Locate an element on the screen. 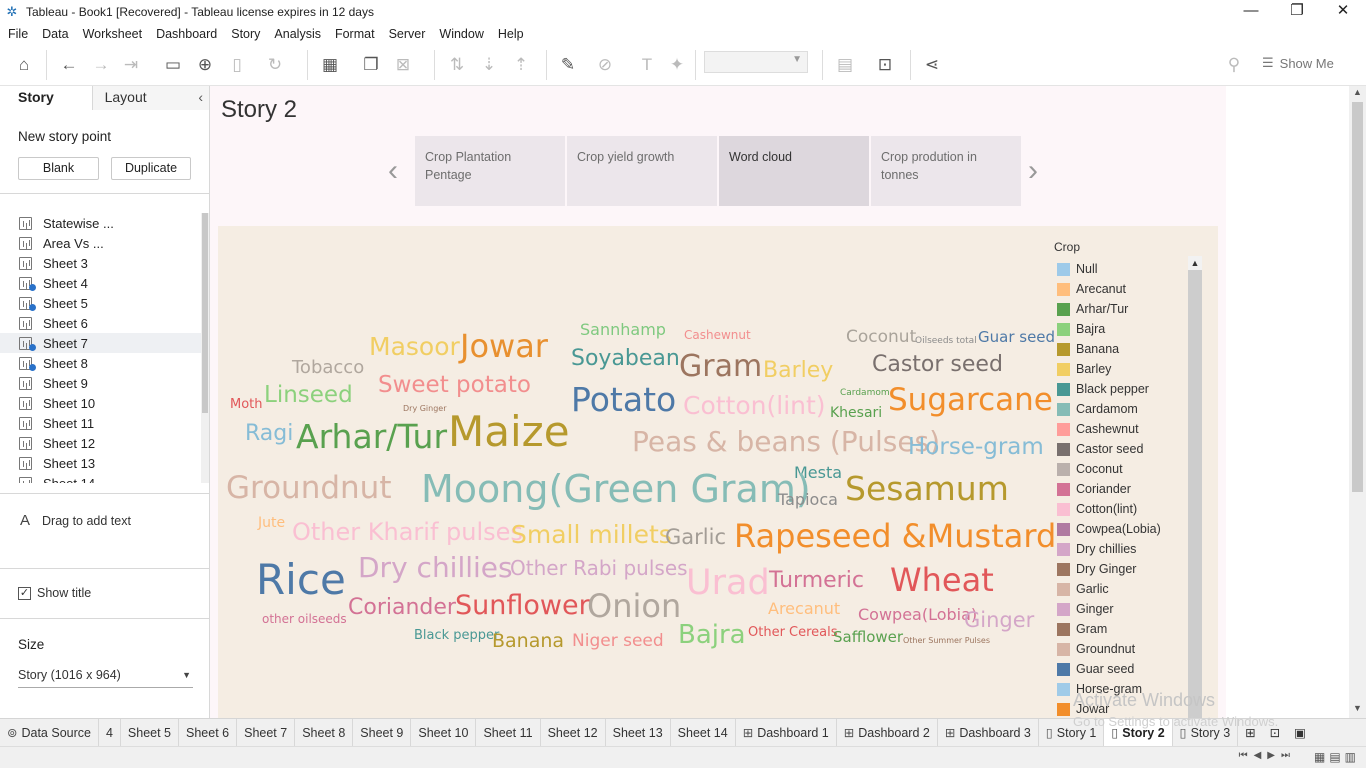 The image size is (1366, 768). sheet-list-item: Sheet 6 is located at coordinates (104, 323).